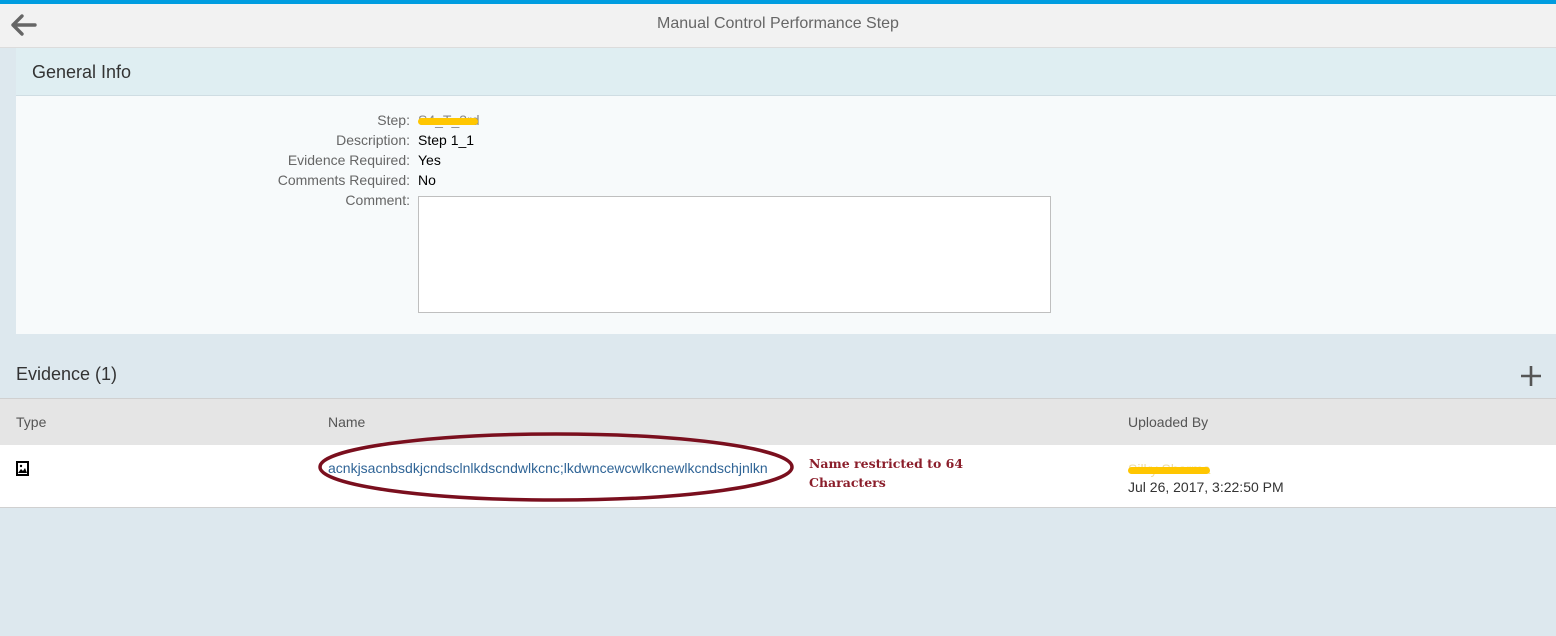 This screenshot has width=1556, height=636. Describe the element at coordinates (347, 422) in the screenshot. I see `column-header-name: Name` at that location.